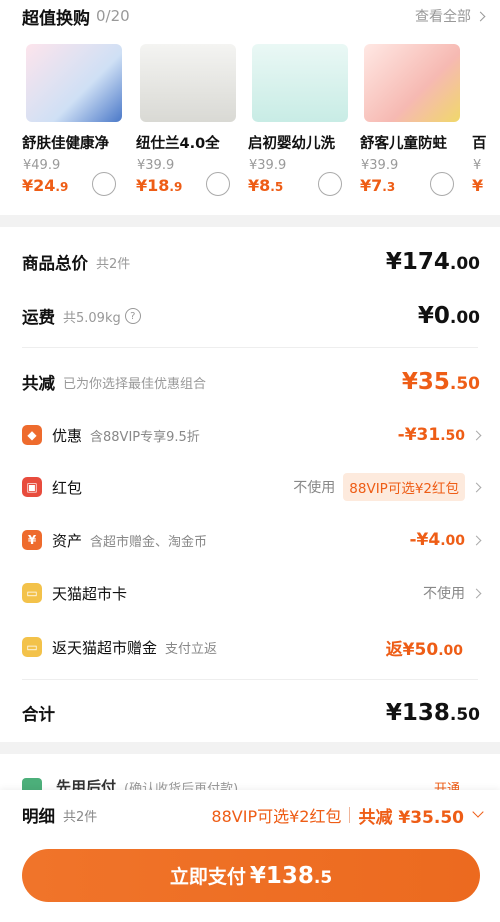  What do you see at coordinates (252, 593) in the screenshot?
I see `tmall-card-row: ▭ 天猫超市卡 不使用` at bounding box center [252, 593].